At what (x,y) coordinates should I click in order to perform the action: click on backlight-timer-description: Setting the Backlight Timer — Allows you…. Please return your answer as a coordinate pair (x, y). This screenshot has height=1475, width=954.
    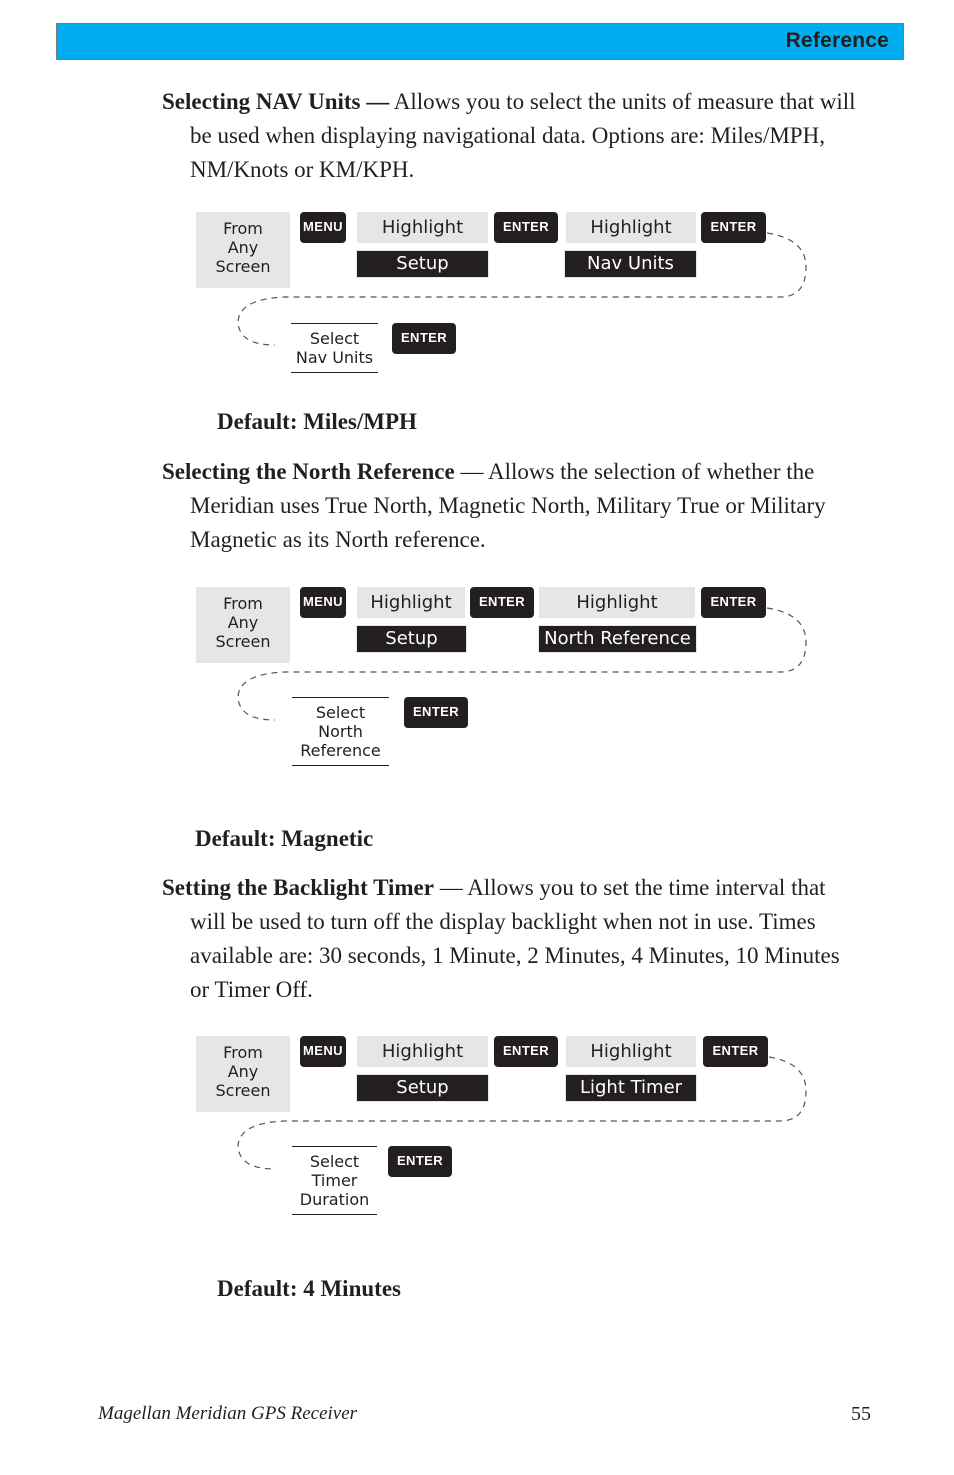
    Looking at the image, I should click on (522, 939).